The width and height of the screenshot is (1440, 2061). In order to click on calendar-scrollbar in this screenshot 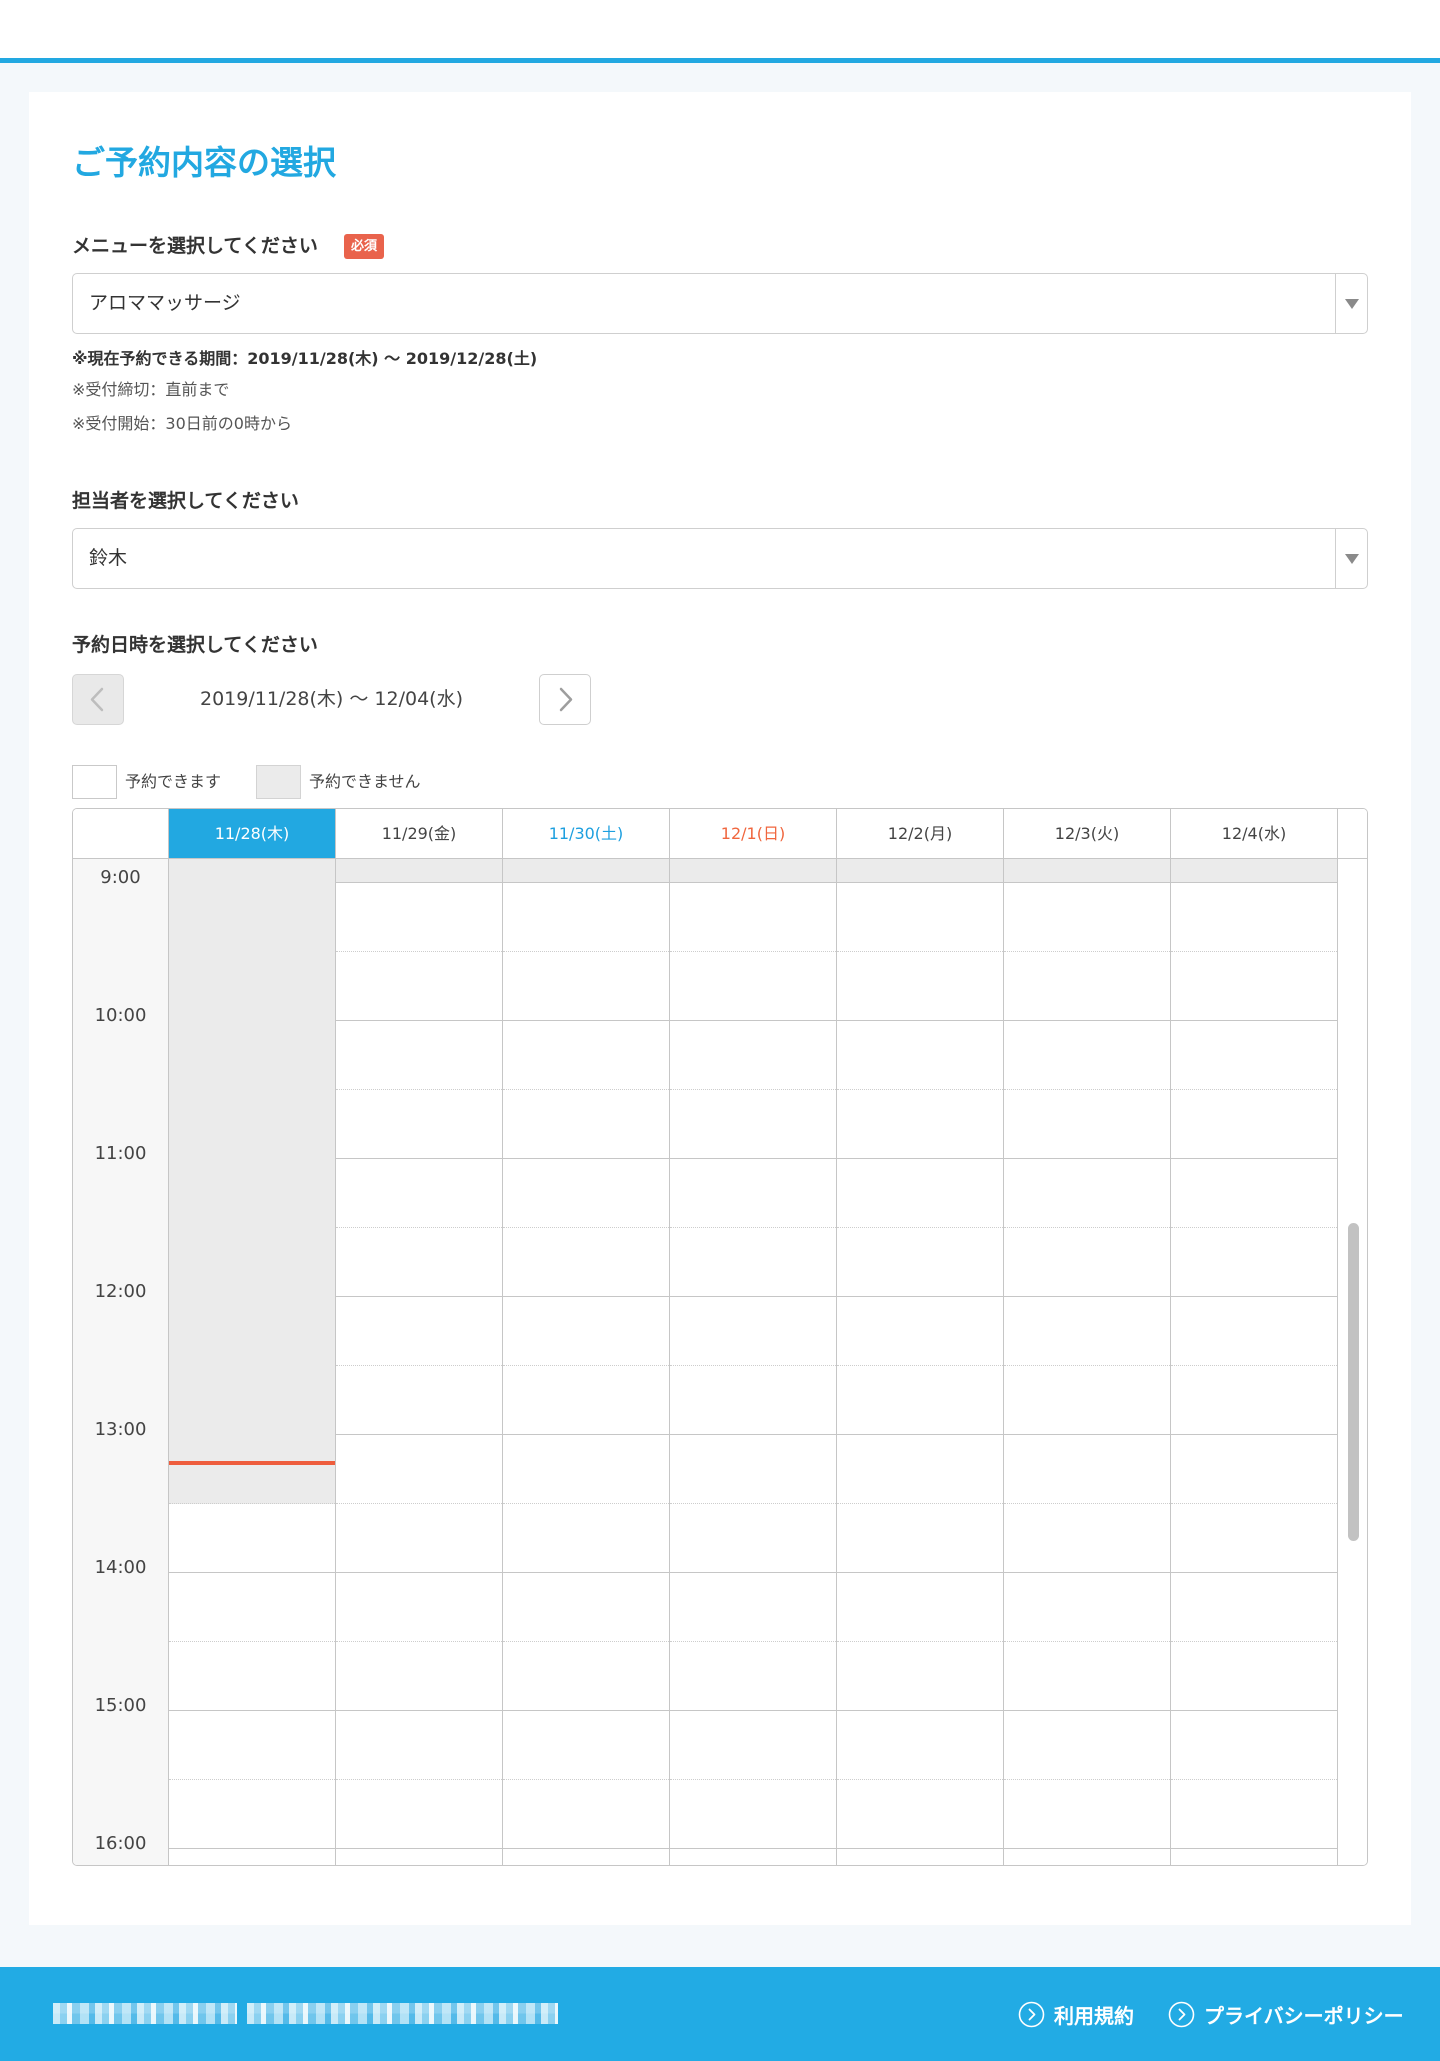, I will do `click(1352, 1362)`.